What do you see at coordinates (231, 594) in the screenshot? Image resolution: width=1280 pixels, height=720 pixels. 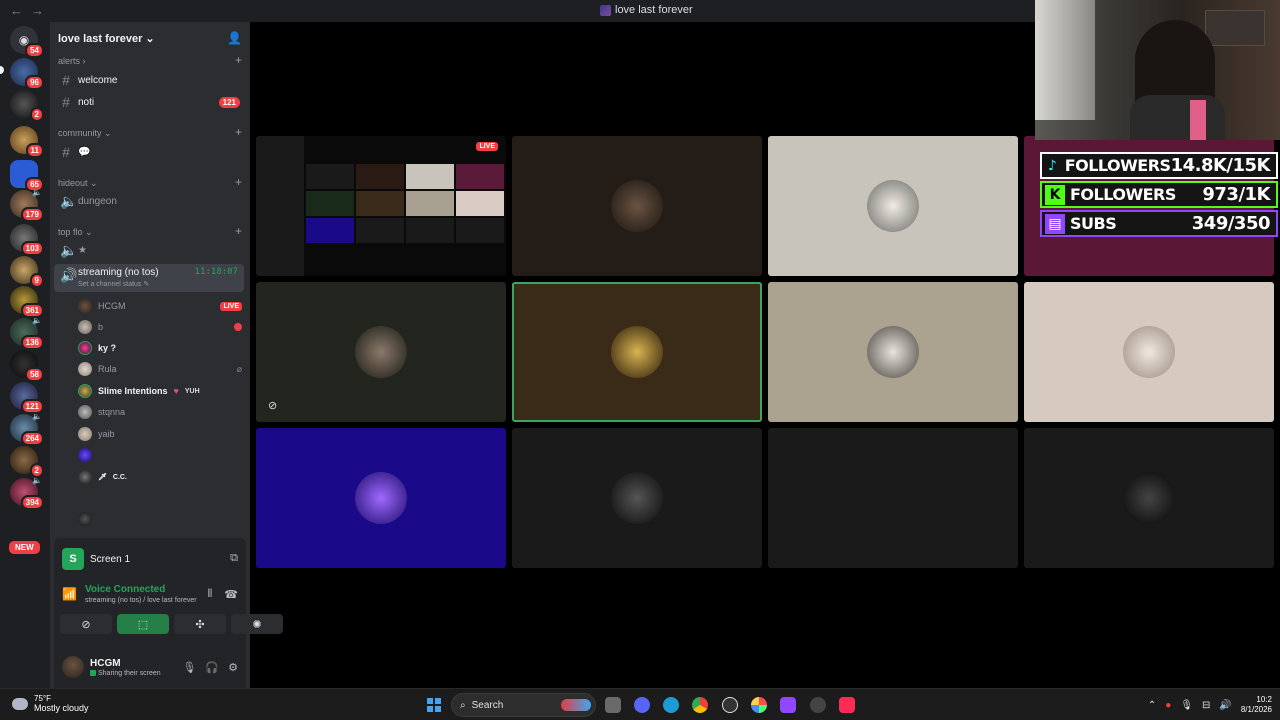 I see `disconnect-icon: ☎` at bounding box center [231, 594].